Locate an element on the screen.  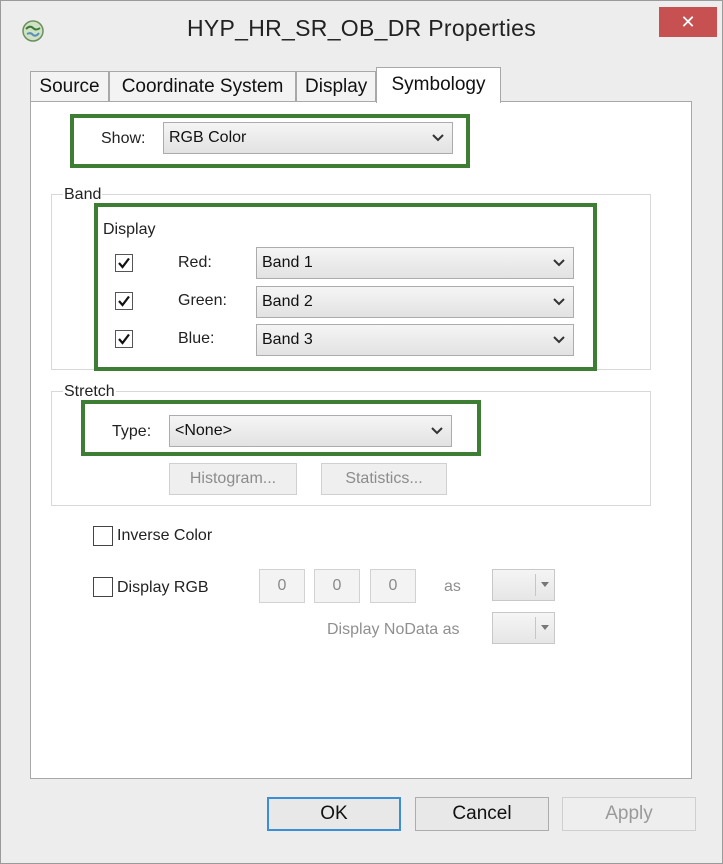
tab-symbology: Symbology is located at coordinates (438, 85).